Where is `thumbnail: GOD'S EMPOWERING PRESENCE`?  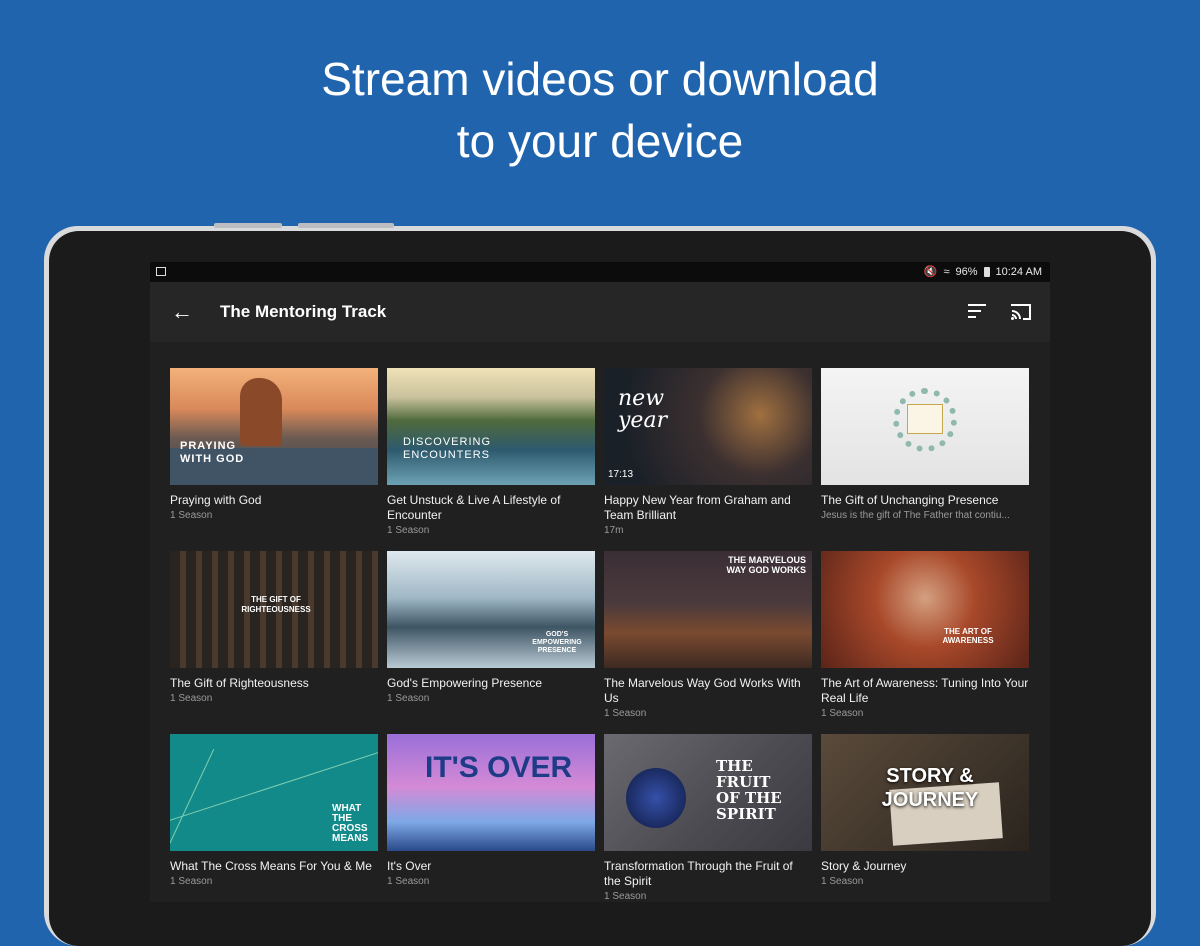
thumbnail: GOD'S EMPOWERING PRESENCE is located at coordinates (491, 609).